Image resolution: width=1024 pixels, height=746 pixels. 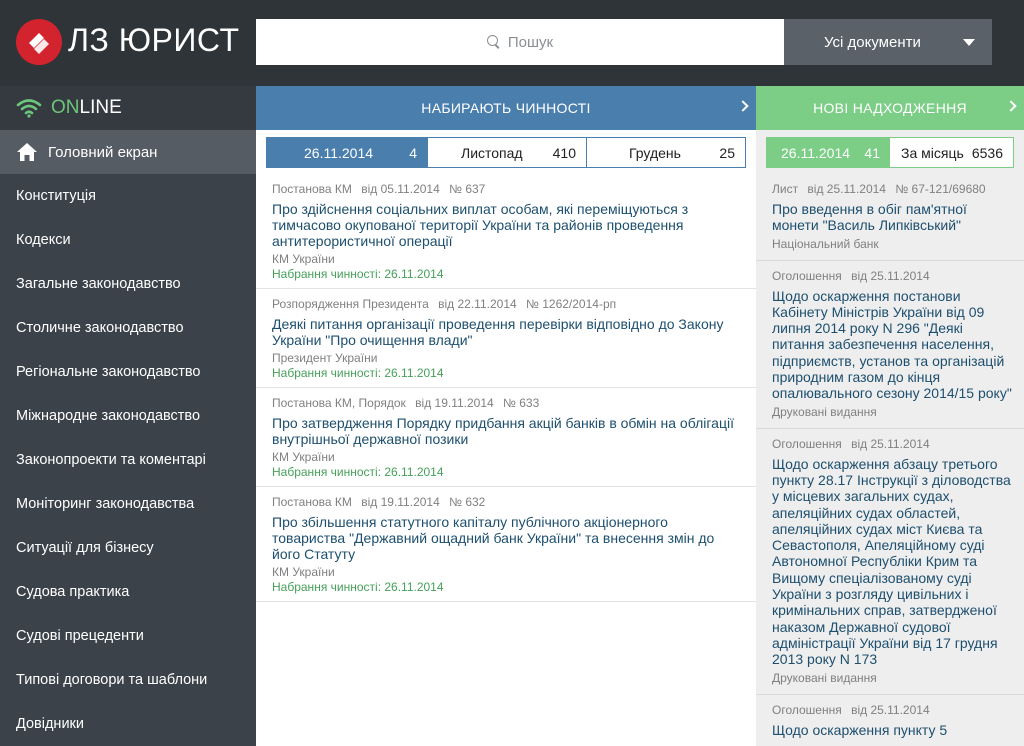 I want to click on status-on-text: ON, so click(x=65, y=107).